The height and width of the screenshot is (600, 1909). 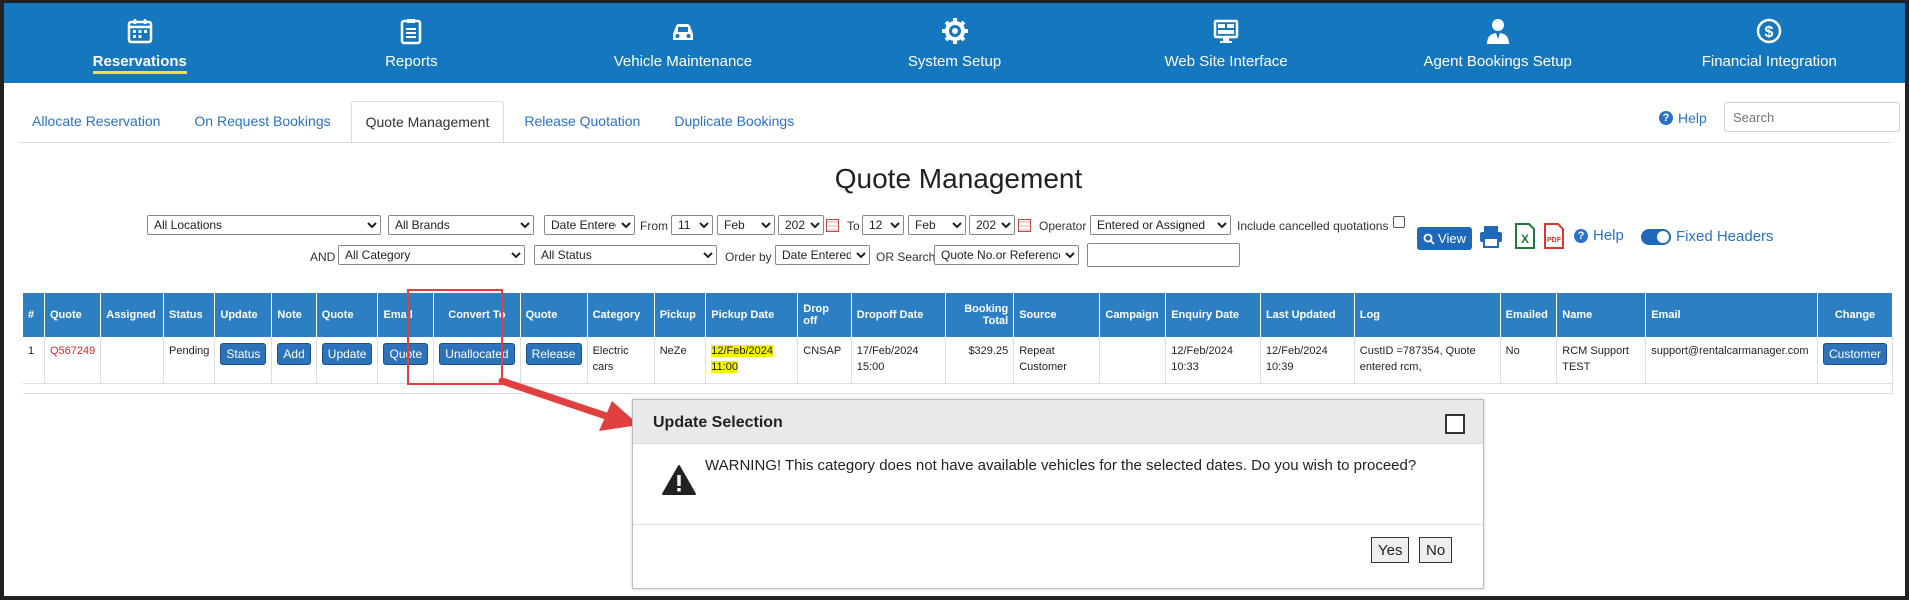 I want to click on quote-number-link: Q567249, so click(x=73, y=360).